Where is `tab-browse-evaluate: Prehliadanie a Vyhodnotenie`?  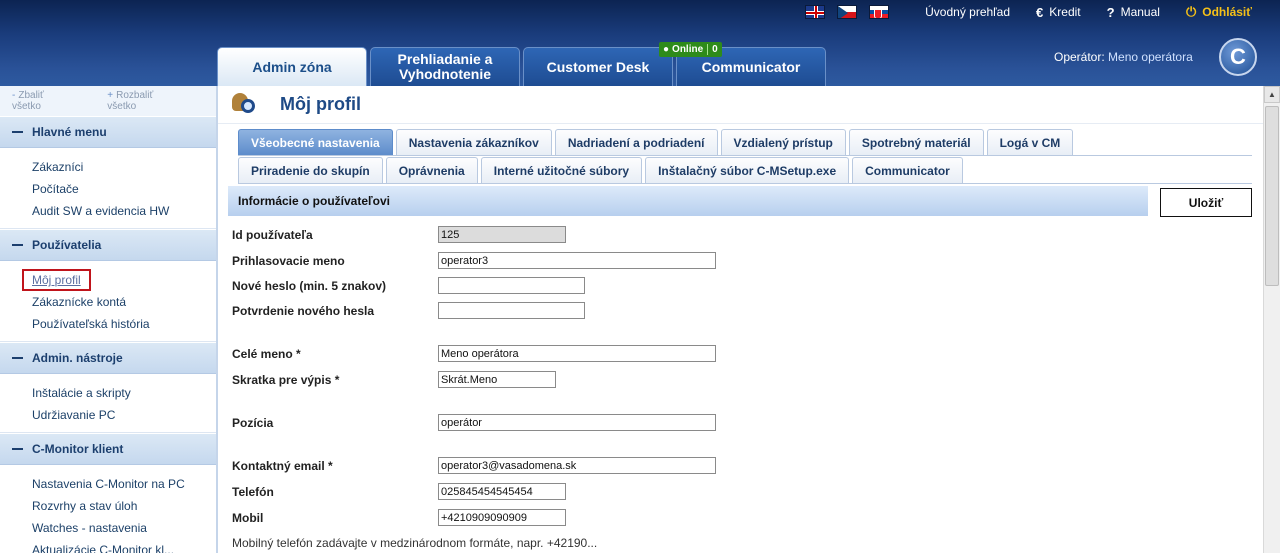
tab-browse-evaluate: Prehliadanie a Vyhodnotenie is located at coordinates (445, 66).